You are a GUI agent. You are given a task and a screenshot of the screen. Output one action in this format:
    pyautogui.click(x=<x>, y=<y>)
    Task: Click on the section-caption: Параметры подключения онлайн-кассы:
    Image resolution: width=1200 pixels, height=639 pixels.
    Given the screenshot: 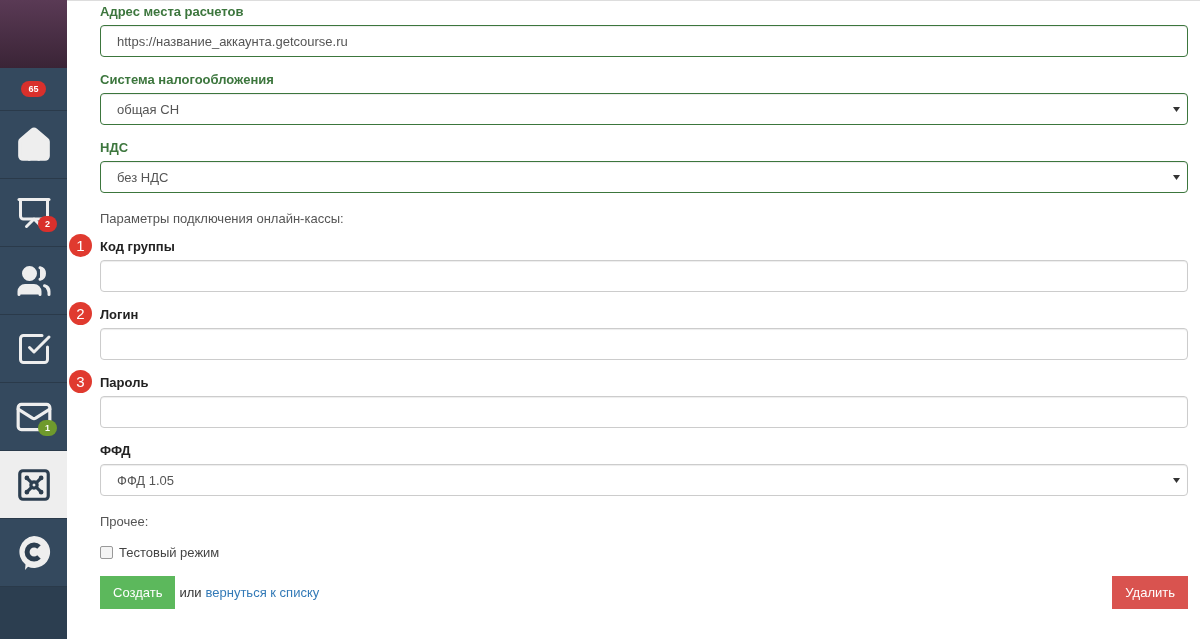 What is the action you would take?
    pyautogui.click(x=222, y=218)
    